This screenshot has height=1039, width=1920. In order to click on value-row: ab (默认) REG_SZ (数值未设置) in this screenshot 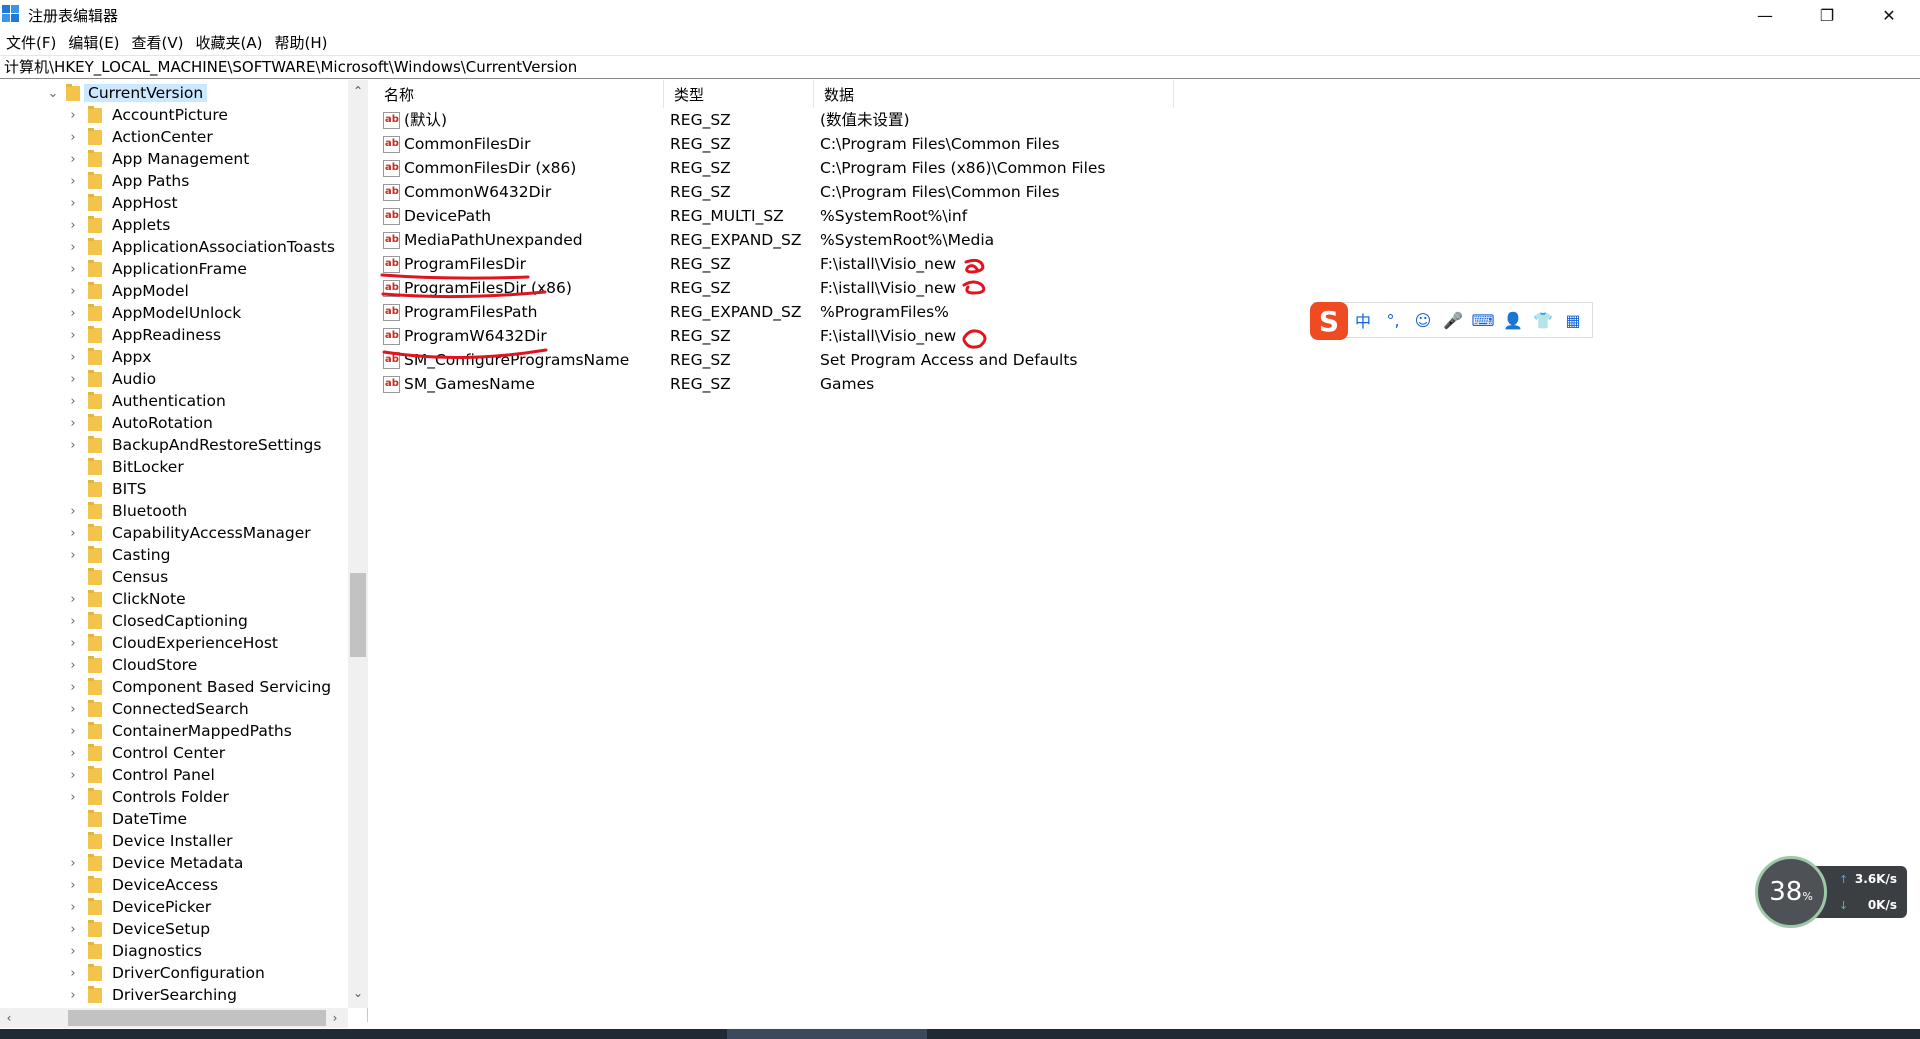, I will do `click(874, 120)`.